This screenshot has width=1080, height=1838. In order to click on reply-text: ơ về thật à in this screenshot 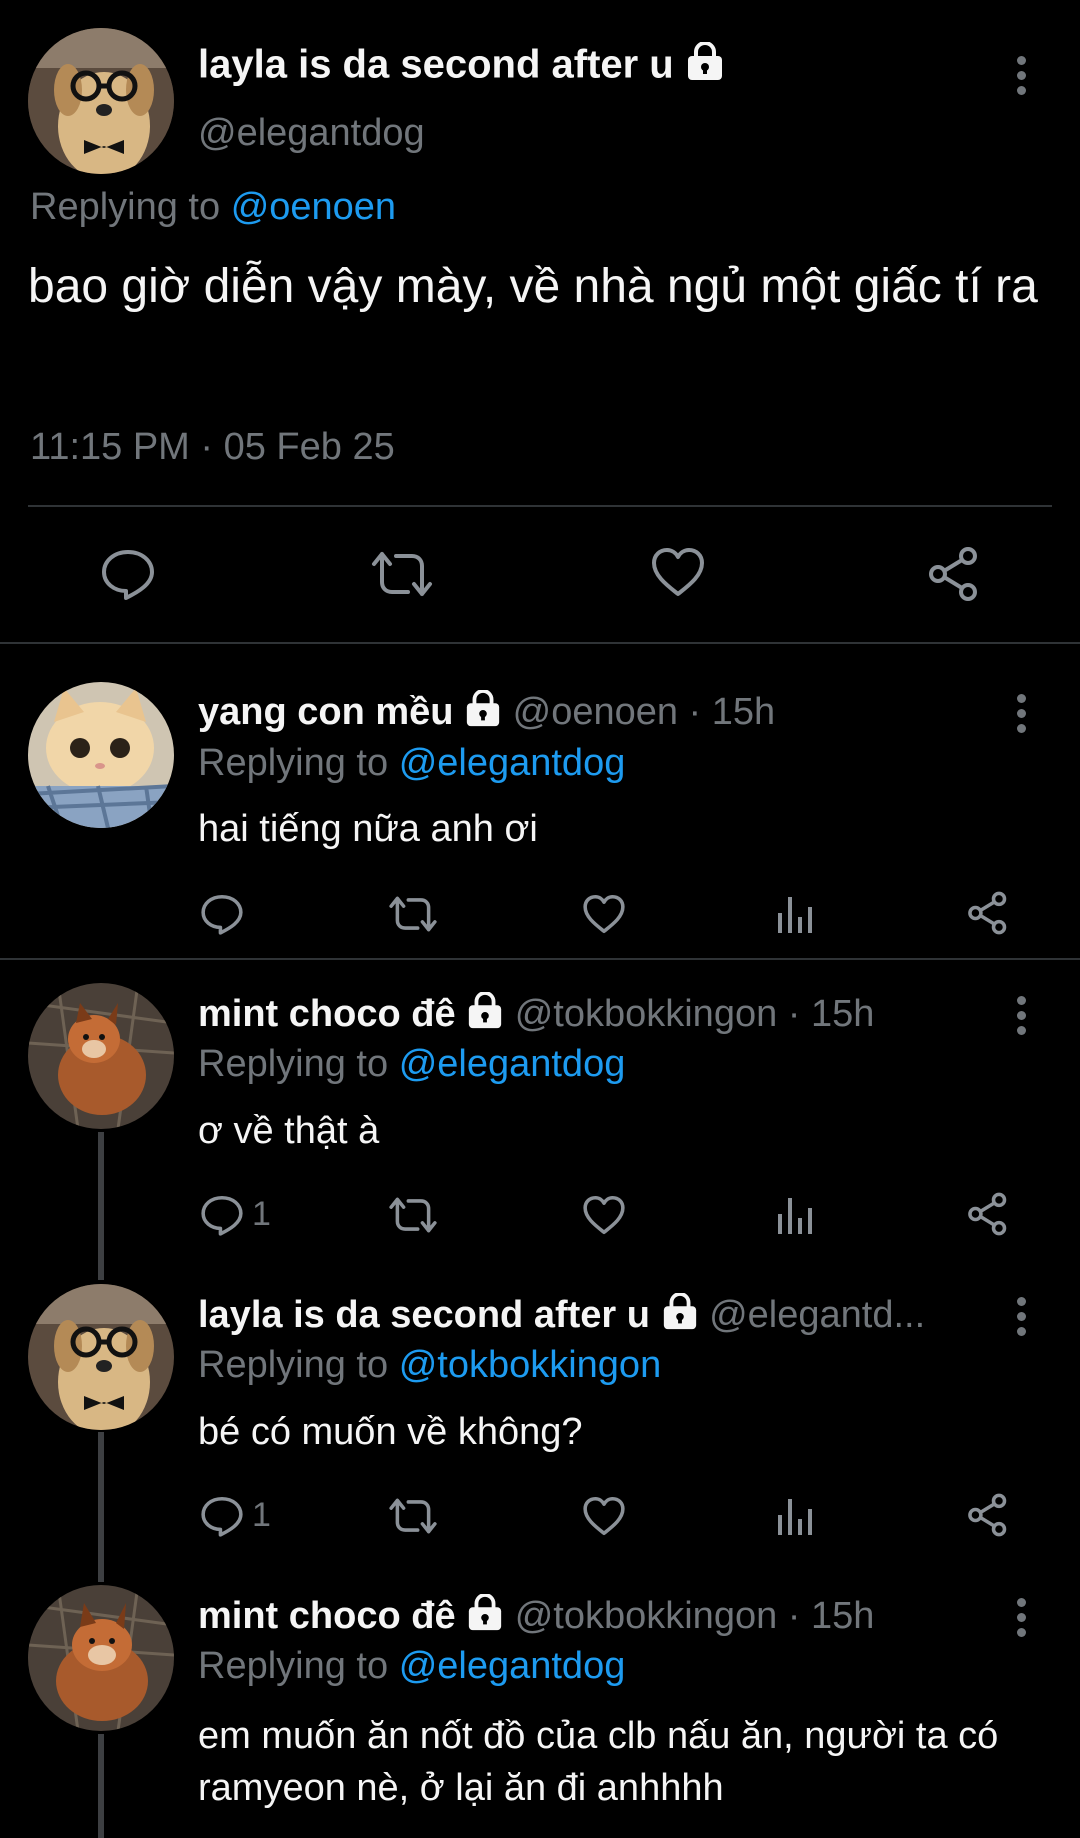, I will do `click(289, 1131)`.